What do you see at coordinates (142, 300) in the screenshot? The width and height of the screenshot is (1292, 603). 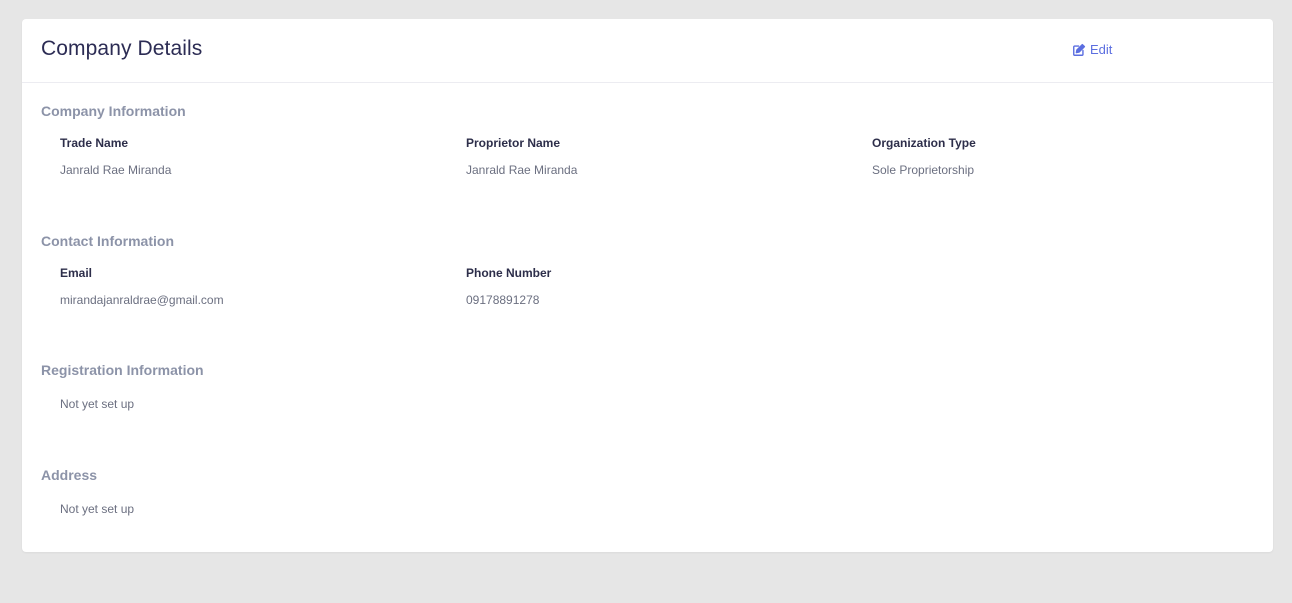 I see `field-value: mirandajanraldrae@gmail.com` at bounding box center [142, 300].